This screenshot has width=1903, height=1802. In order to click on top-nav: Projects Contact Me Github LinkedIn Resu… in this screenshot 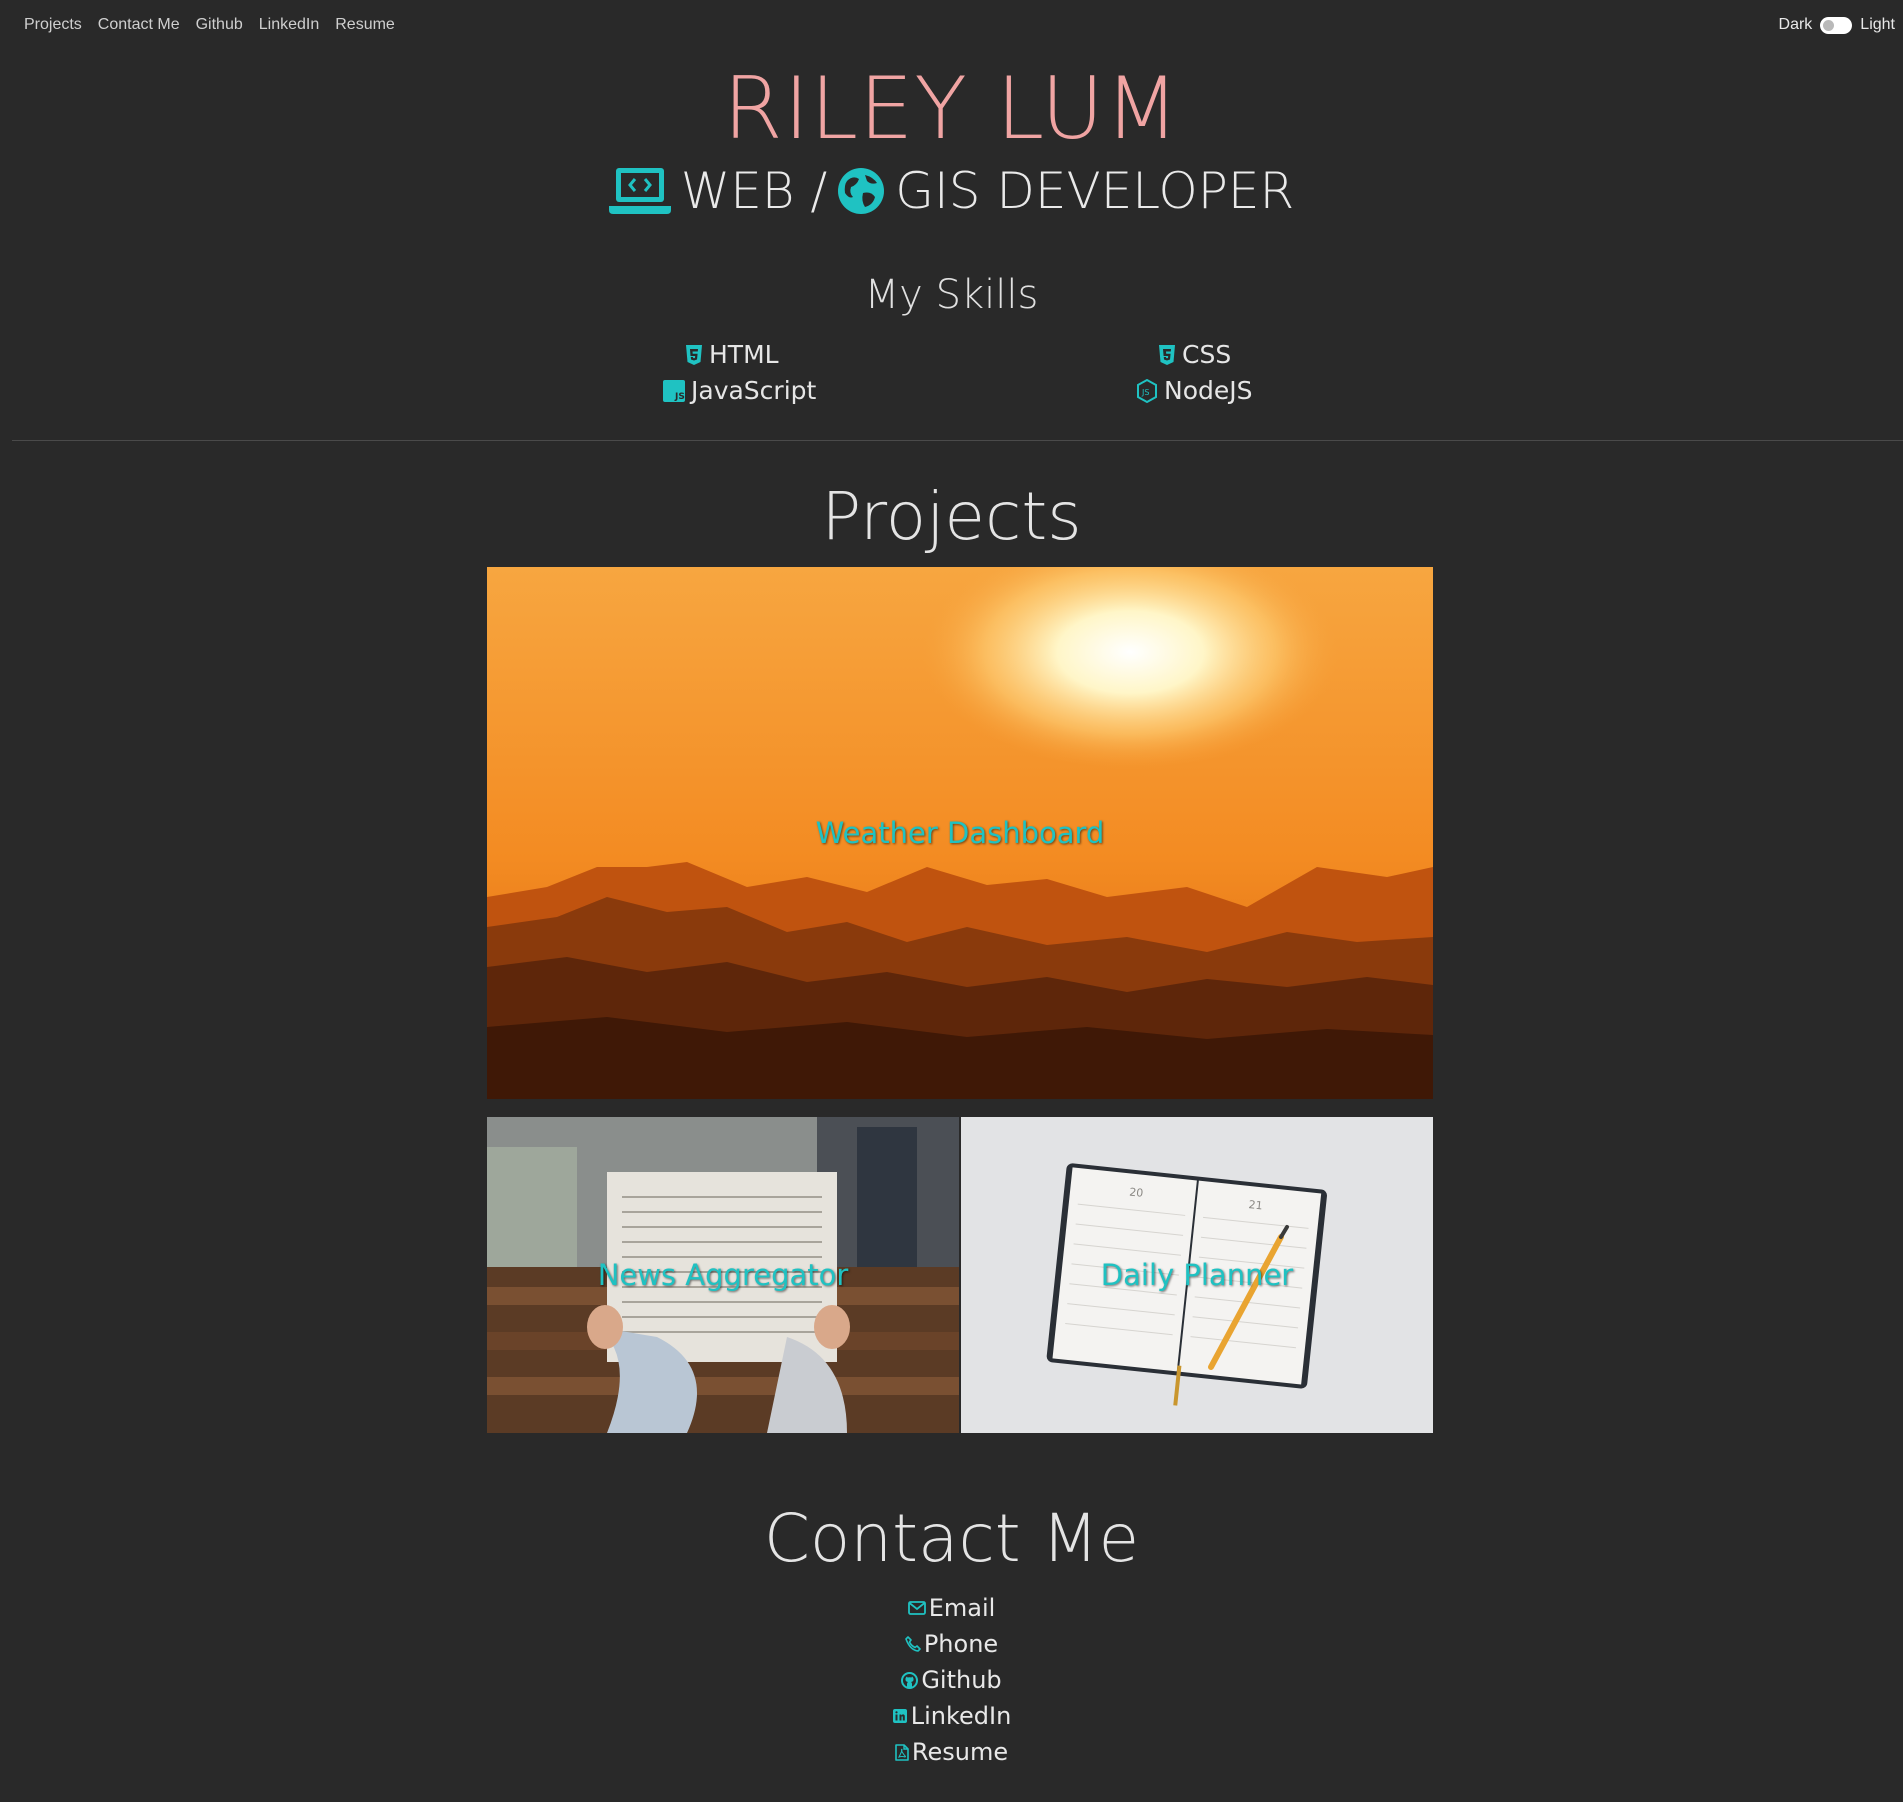, I will do `click(209, 25)`.